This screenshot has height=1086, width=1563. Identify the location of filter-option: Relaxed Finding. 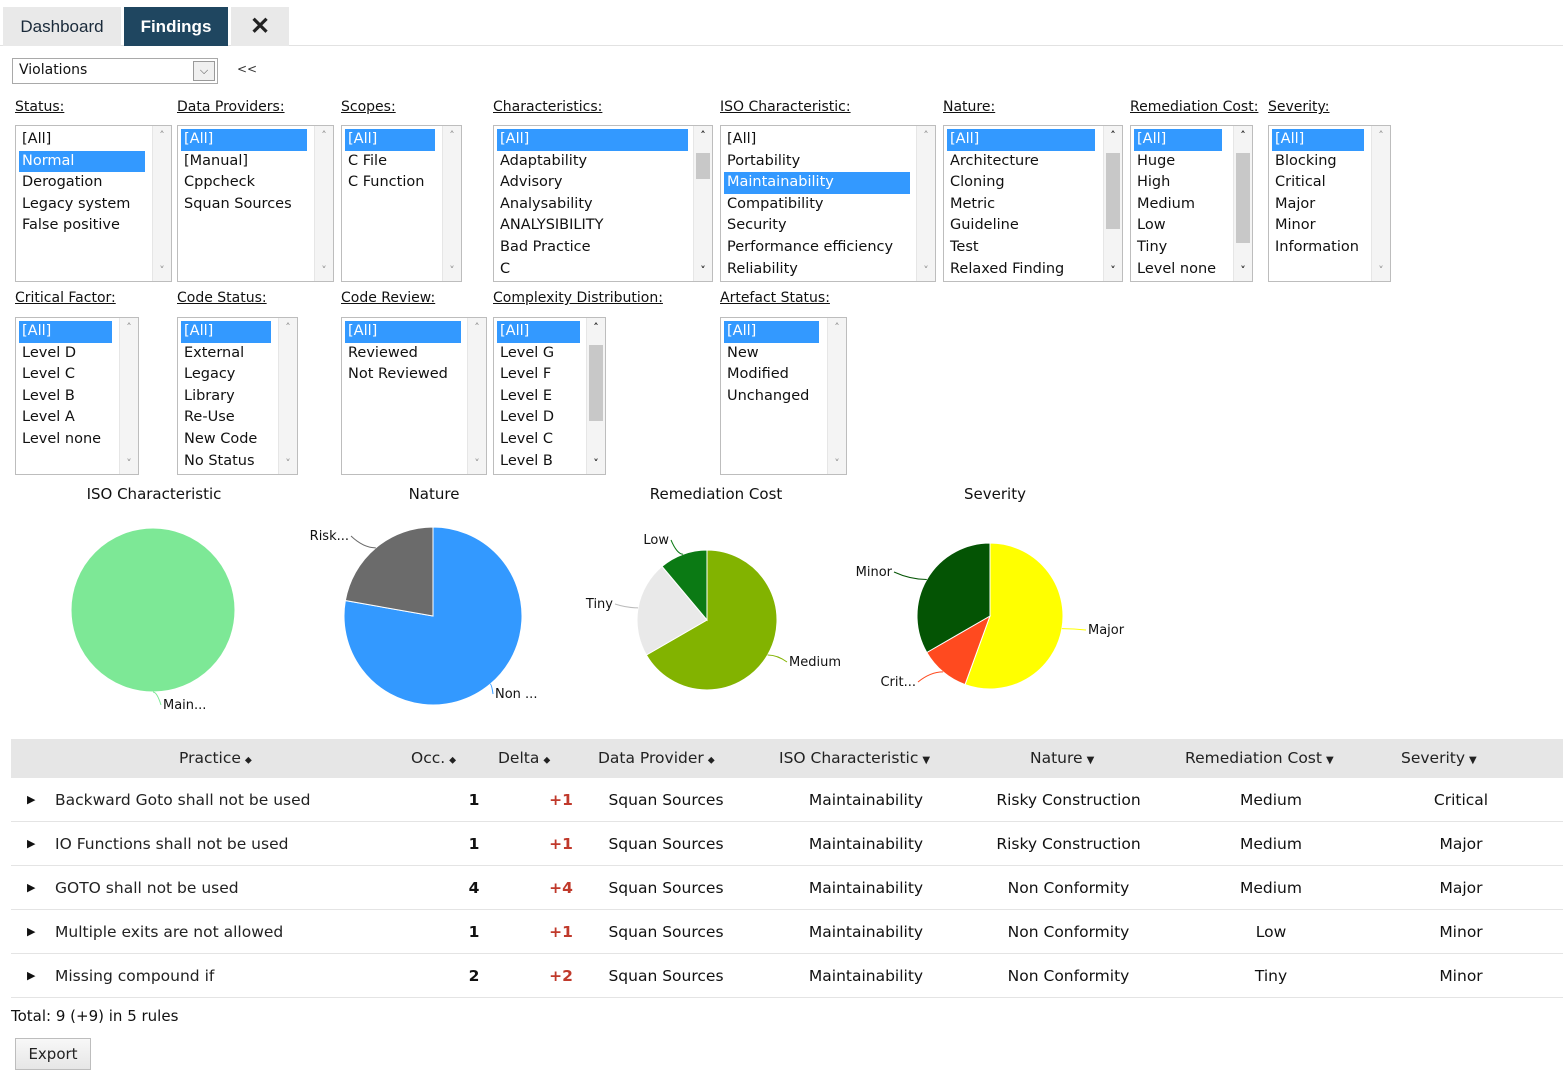
(1021, 270).